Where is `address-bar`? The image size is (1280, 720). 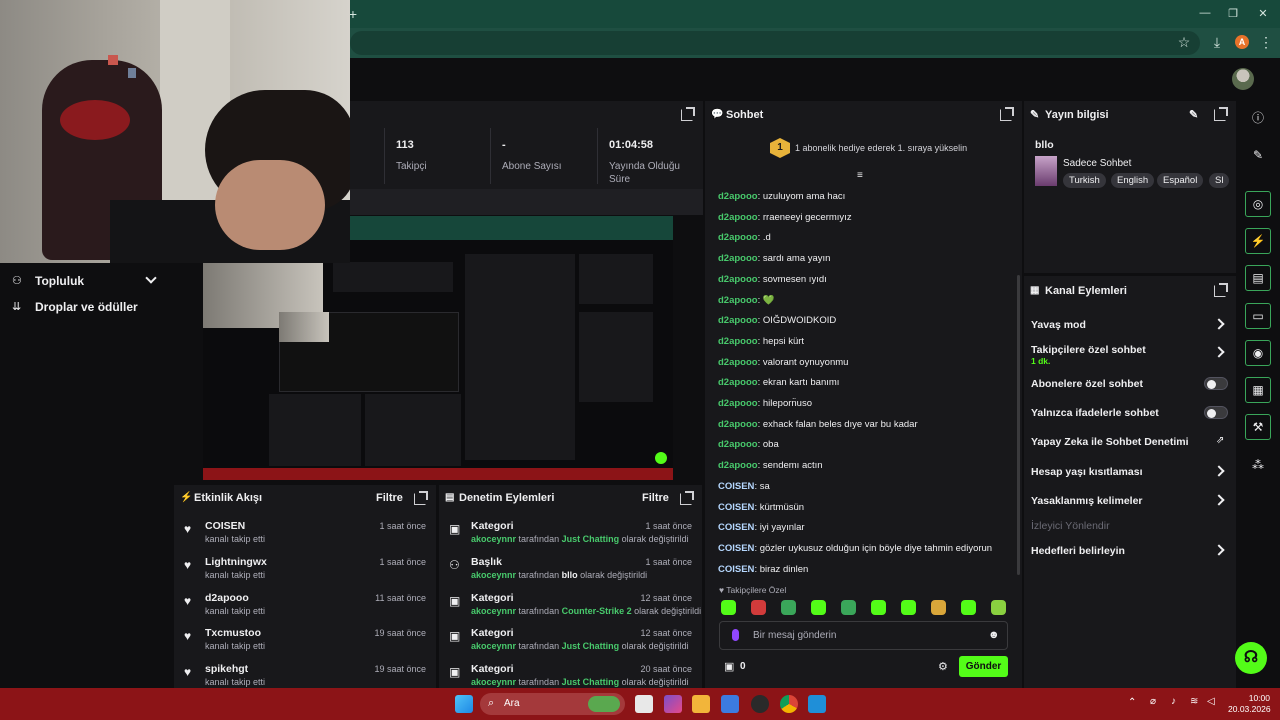 address-bar is located at coordinates (775, 43).